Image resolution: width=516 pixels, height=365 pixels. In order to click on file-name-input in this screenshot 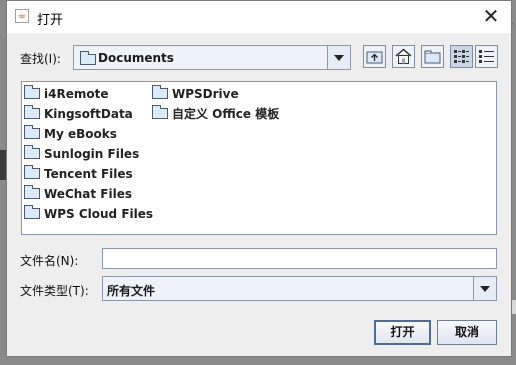, I will do `click(299, 258)`.